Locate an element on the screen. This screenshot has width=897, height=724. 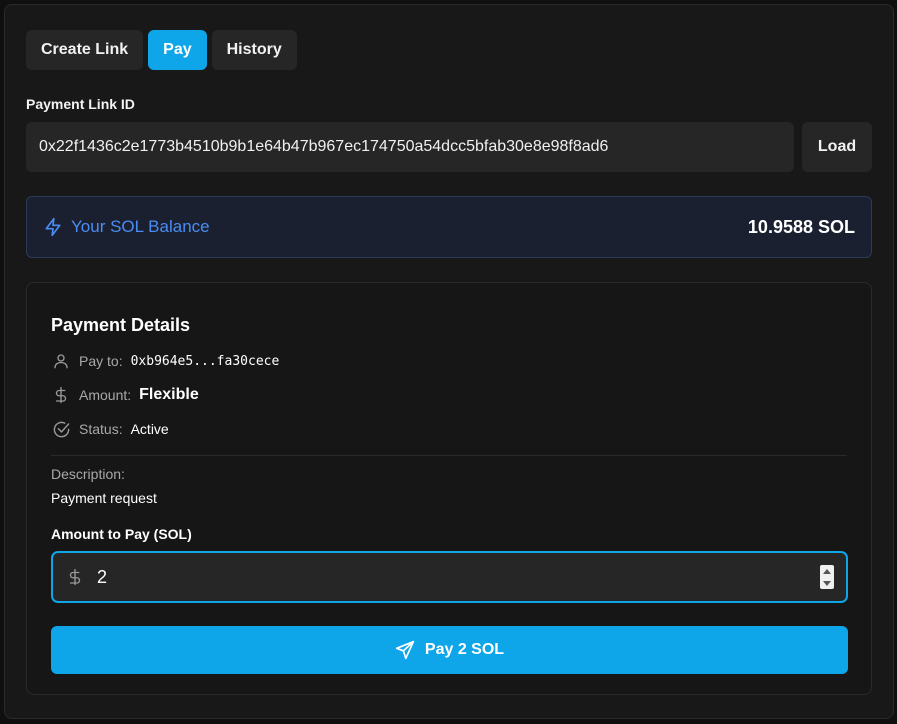
check-circle-icon is located at coordinates (61, 429).